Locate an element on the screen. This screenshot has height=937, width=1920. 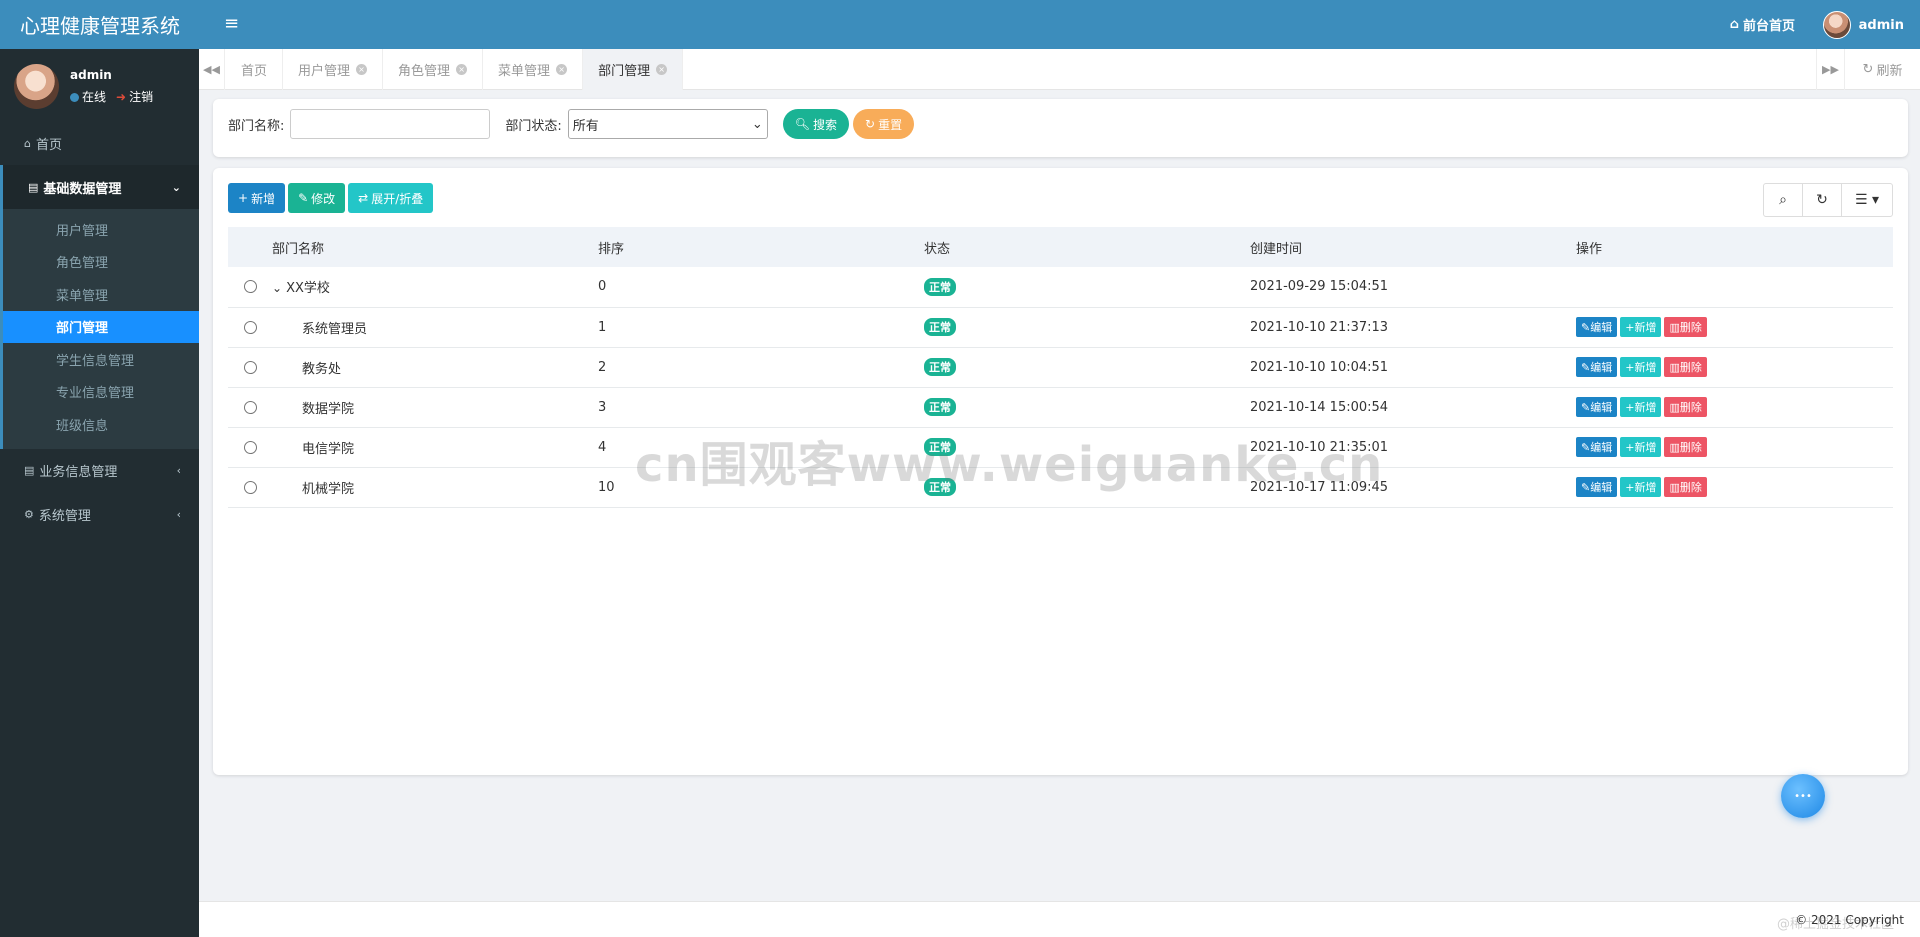
dept-name: 机械学院 is located at coordinates (328, 489).